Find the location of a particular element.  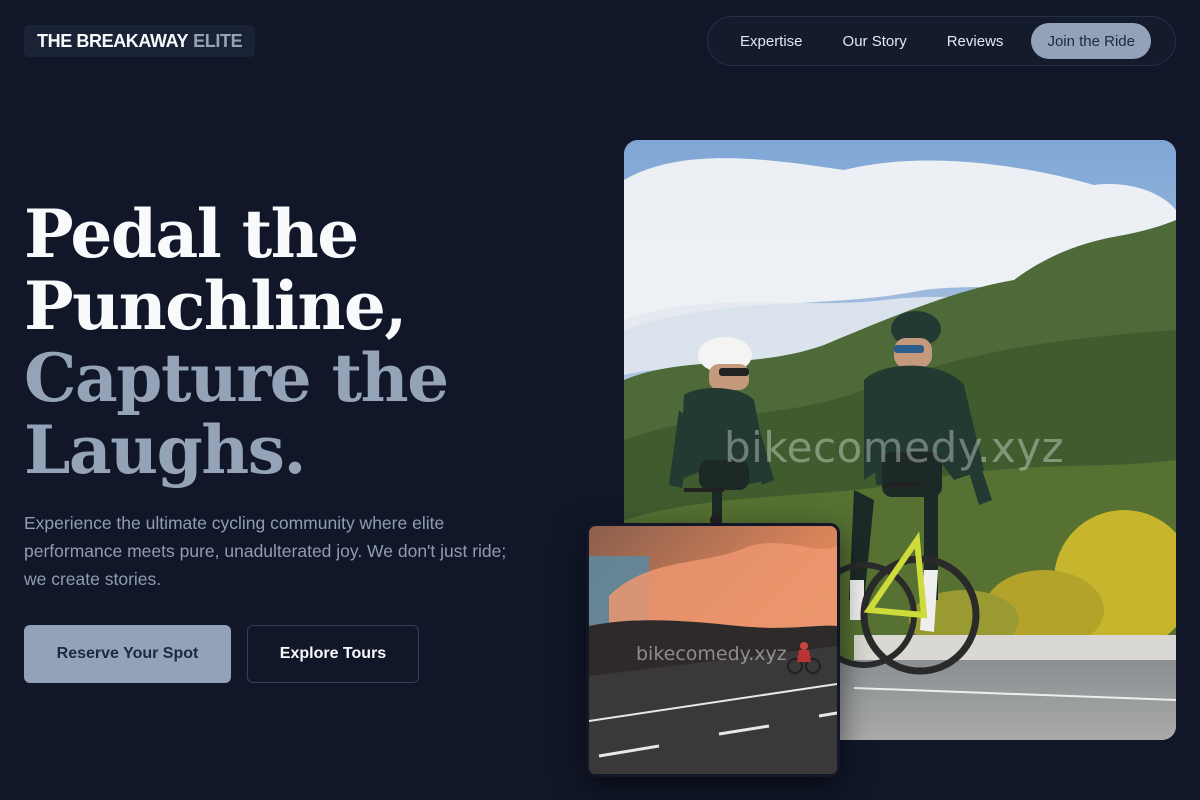

explore-tours-button: Explore Tours is located at coordinates (333, 654).